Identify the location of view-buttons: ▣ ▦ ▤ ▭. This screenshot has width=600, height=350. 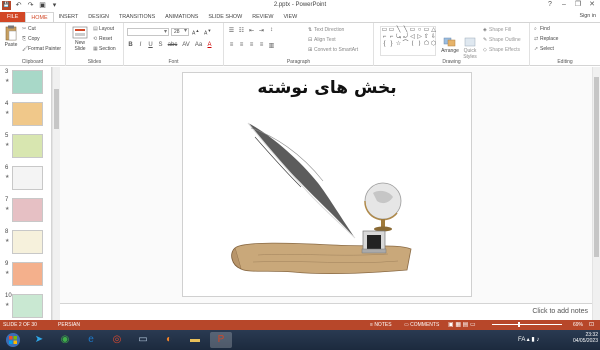
(462, 324).